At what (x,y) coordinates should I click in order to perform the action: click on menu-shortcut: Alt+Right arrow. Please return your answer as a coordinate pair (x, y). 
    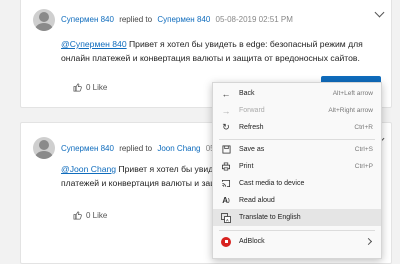
    Looking at the image, I should click on (350, 110).